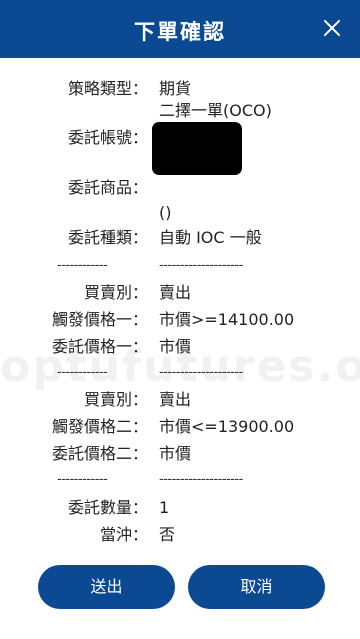 Image resolution: width=360 pixels, height=639 pixels. Describe the element at coordinates (99, 453) in the screenshot. I see `leg2-order-price-label: 委託價格二：` at that location.